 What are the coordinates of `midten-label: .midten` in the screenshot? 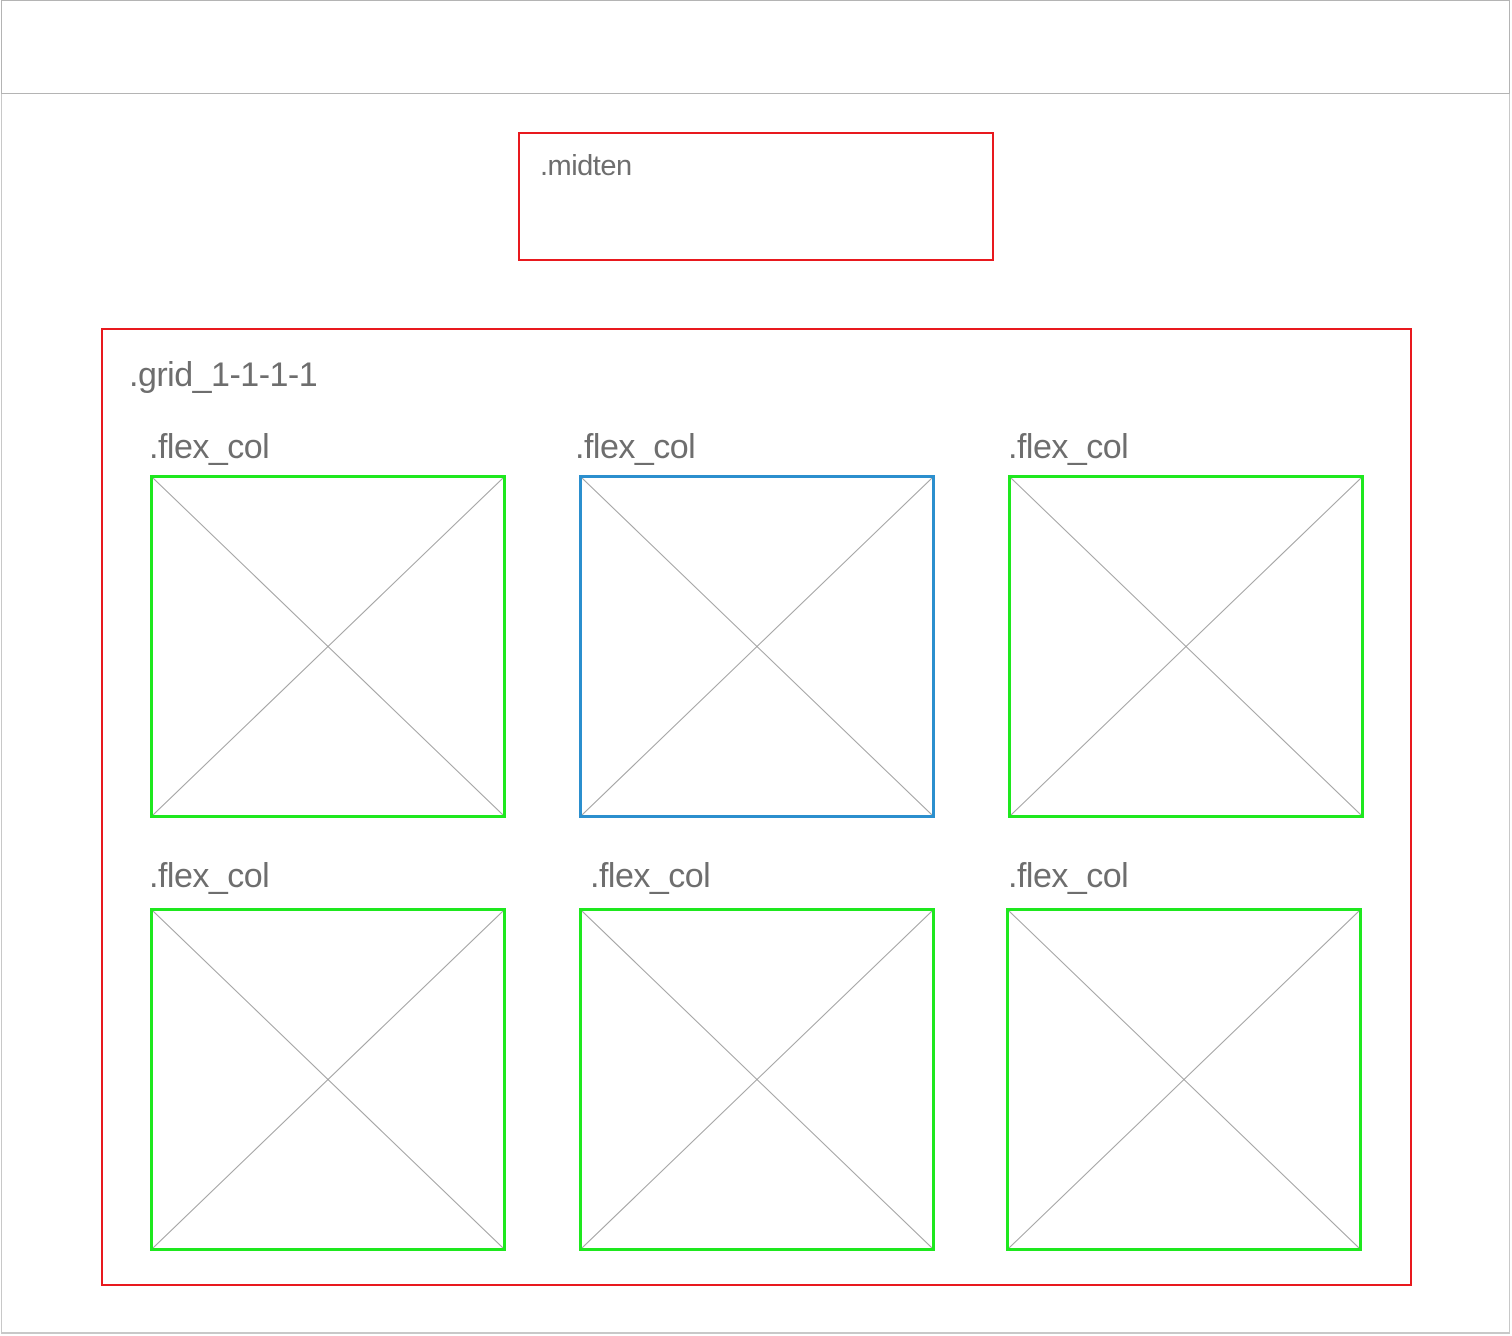 It's located at (586, 166).